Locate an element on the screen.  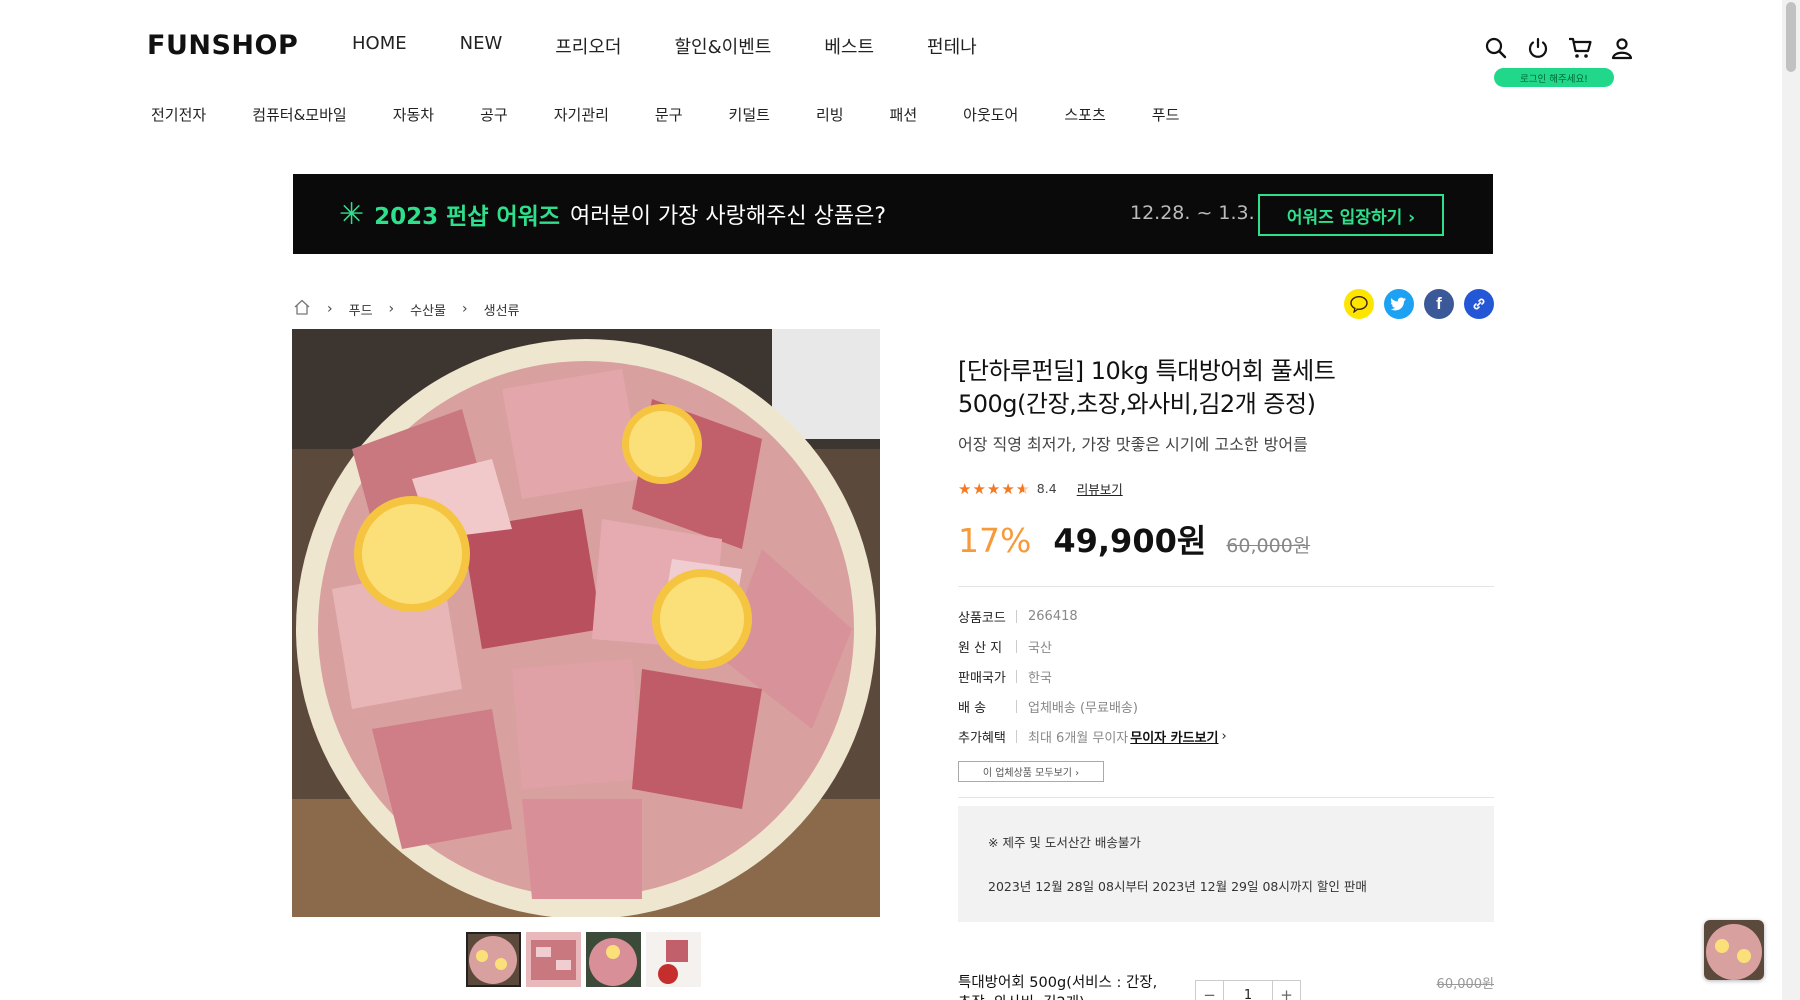
breadcrumb-food: 푸드 is located at coordinates (361, 309).